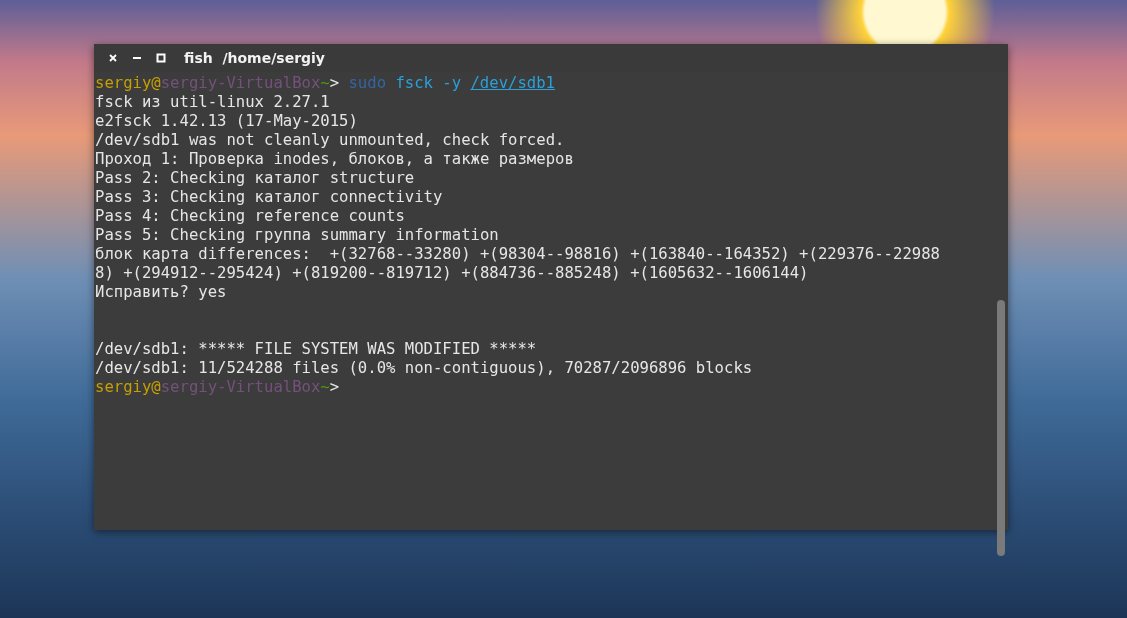 The width and height of the screenshot is (1127, 618). What do you see at coordinates (250, 216) in the screenshot?
I see `output-line: Pass 4: Checking reference counts` at bounding box center [250, 216].